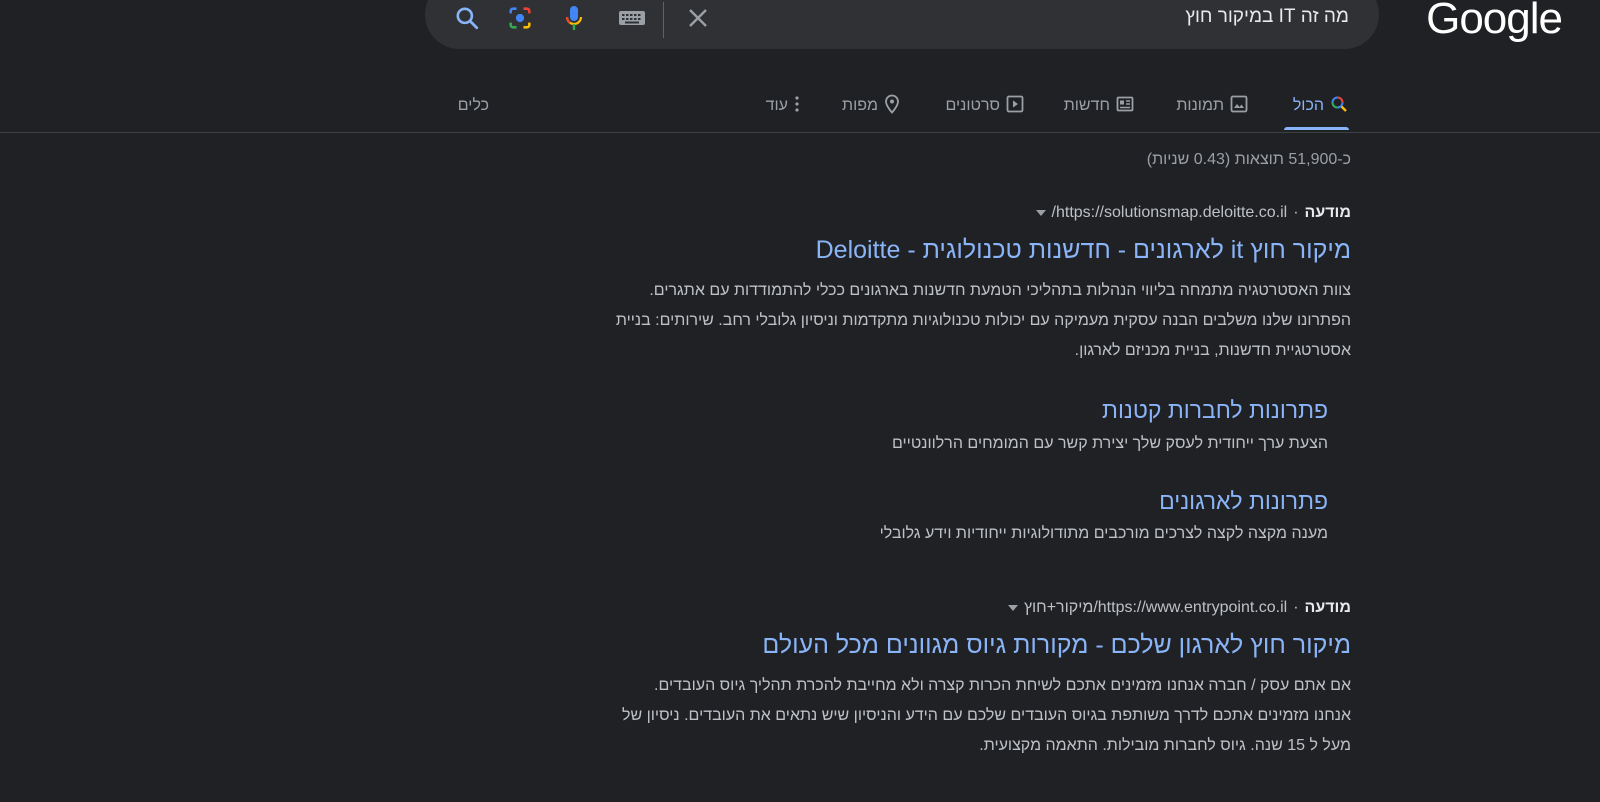 Image resolution: width=1600 pixels, height=802 pixels. What do you see at coordinates (860, 105) in the screenshot?
I see `tab-label: מפות` at bounding box center [860, 105].